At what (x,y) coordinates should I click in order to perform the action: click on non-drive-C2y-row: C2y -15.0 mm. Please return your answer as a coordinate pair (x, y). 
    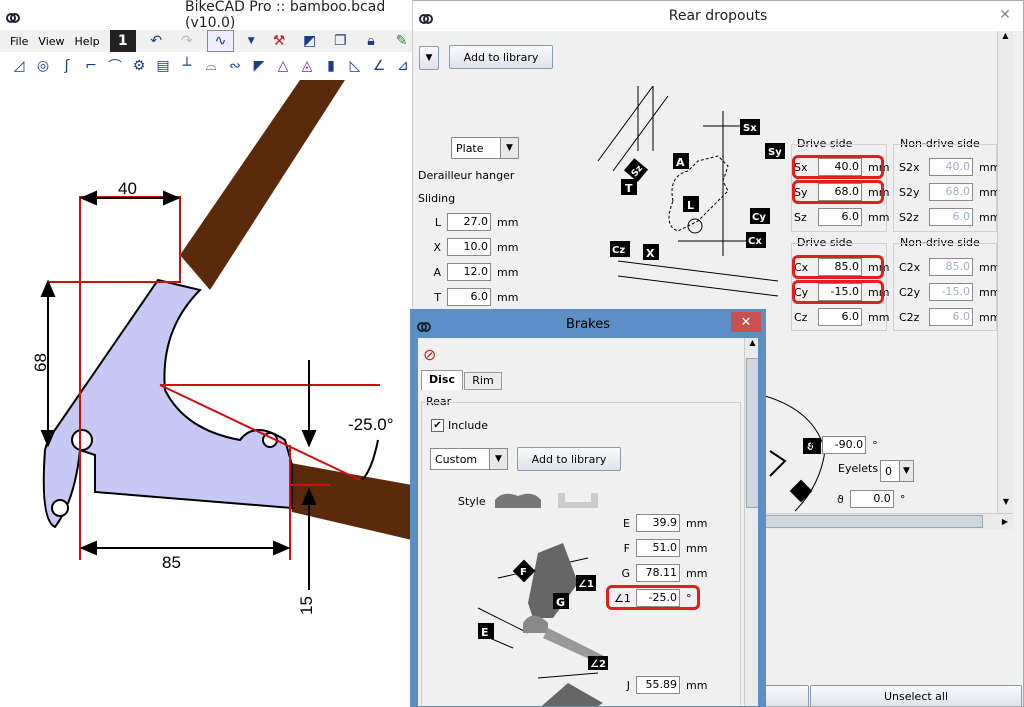
    Looking at the image, I should click on (949, 292).